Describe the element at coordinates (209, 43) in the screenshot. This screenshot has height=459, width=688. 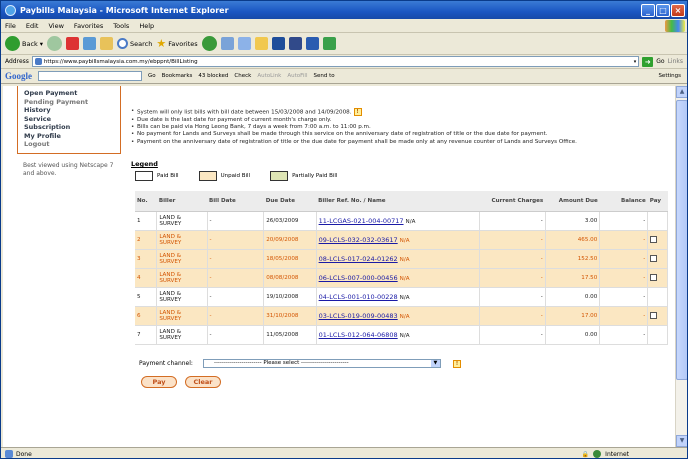
I see `history-icon` at that location.